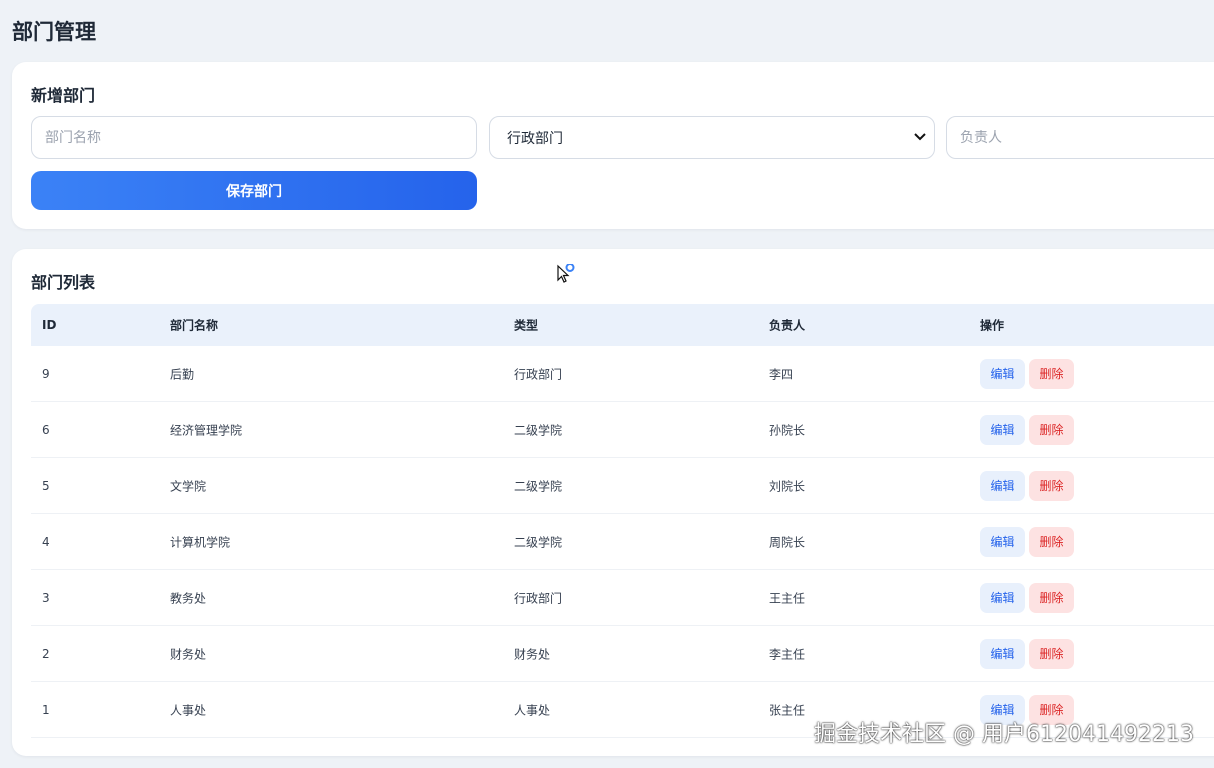 The width and height of the screenshot is (1214, 768). I want to click on row-name: 后勤, so click(182, 374).